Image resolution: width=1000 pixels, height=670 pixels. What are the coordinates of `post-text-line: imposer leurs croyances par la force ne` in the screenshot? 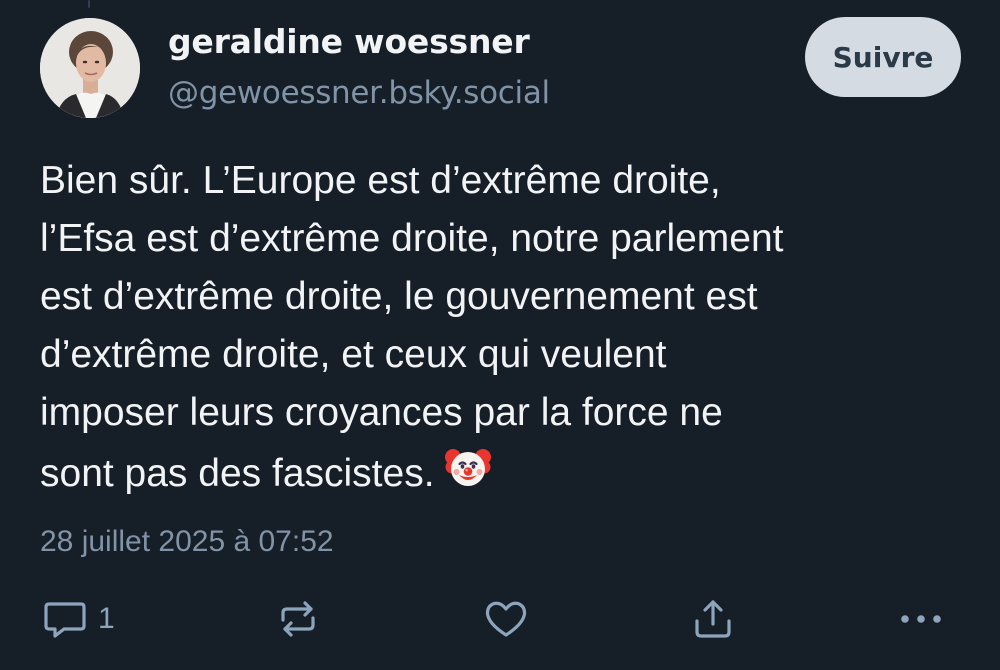 It's located at (381, 412).